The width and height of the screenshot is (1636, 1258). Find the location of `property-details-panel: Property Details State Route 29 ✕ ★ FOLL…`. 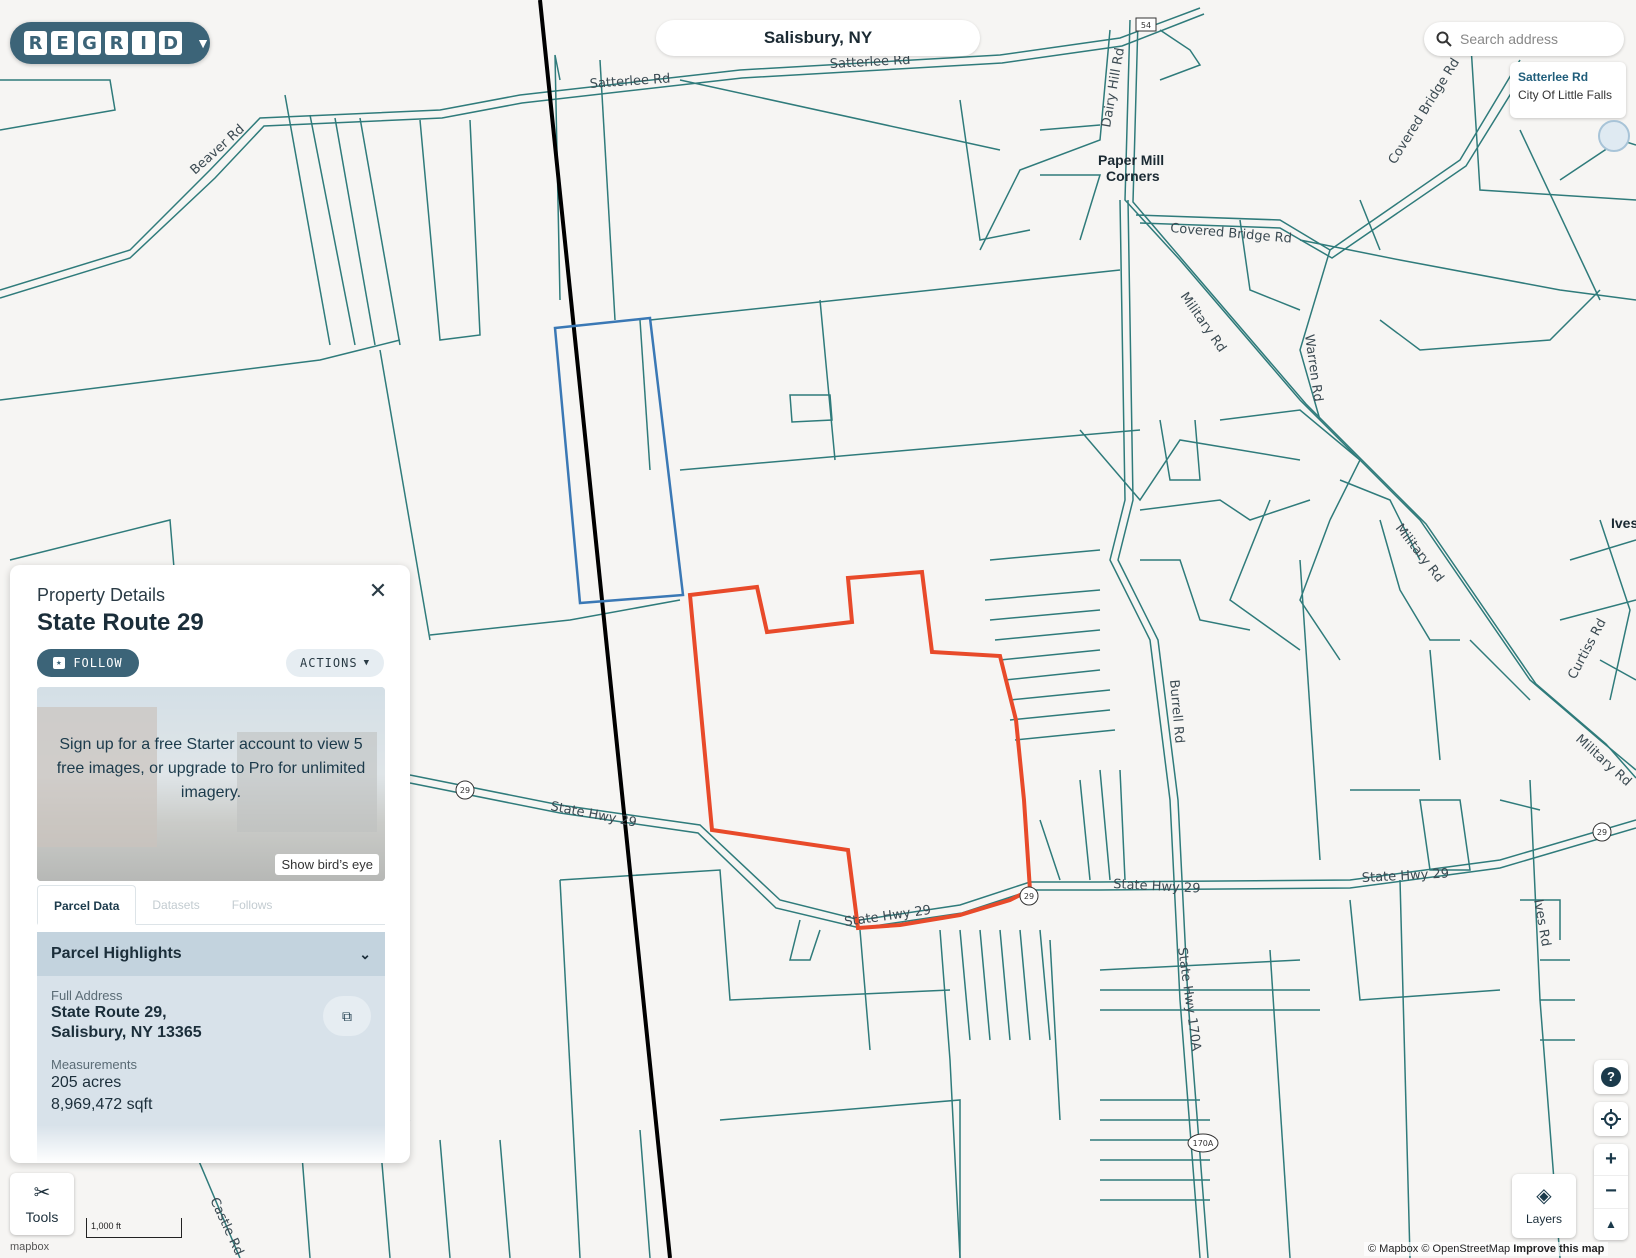

property-details-panel: Property Details State Route 29 ✕ ★ FOLL… is located at coordinates (210, 864).